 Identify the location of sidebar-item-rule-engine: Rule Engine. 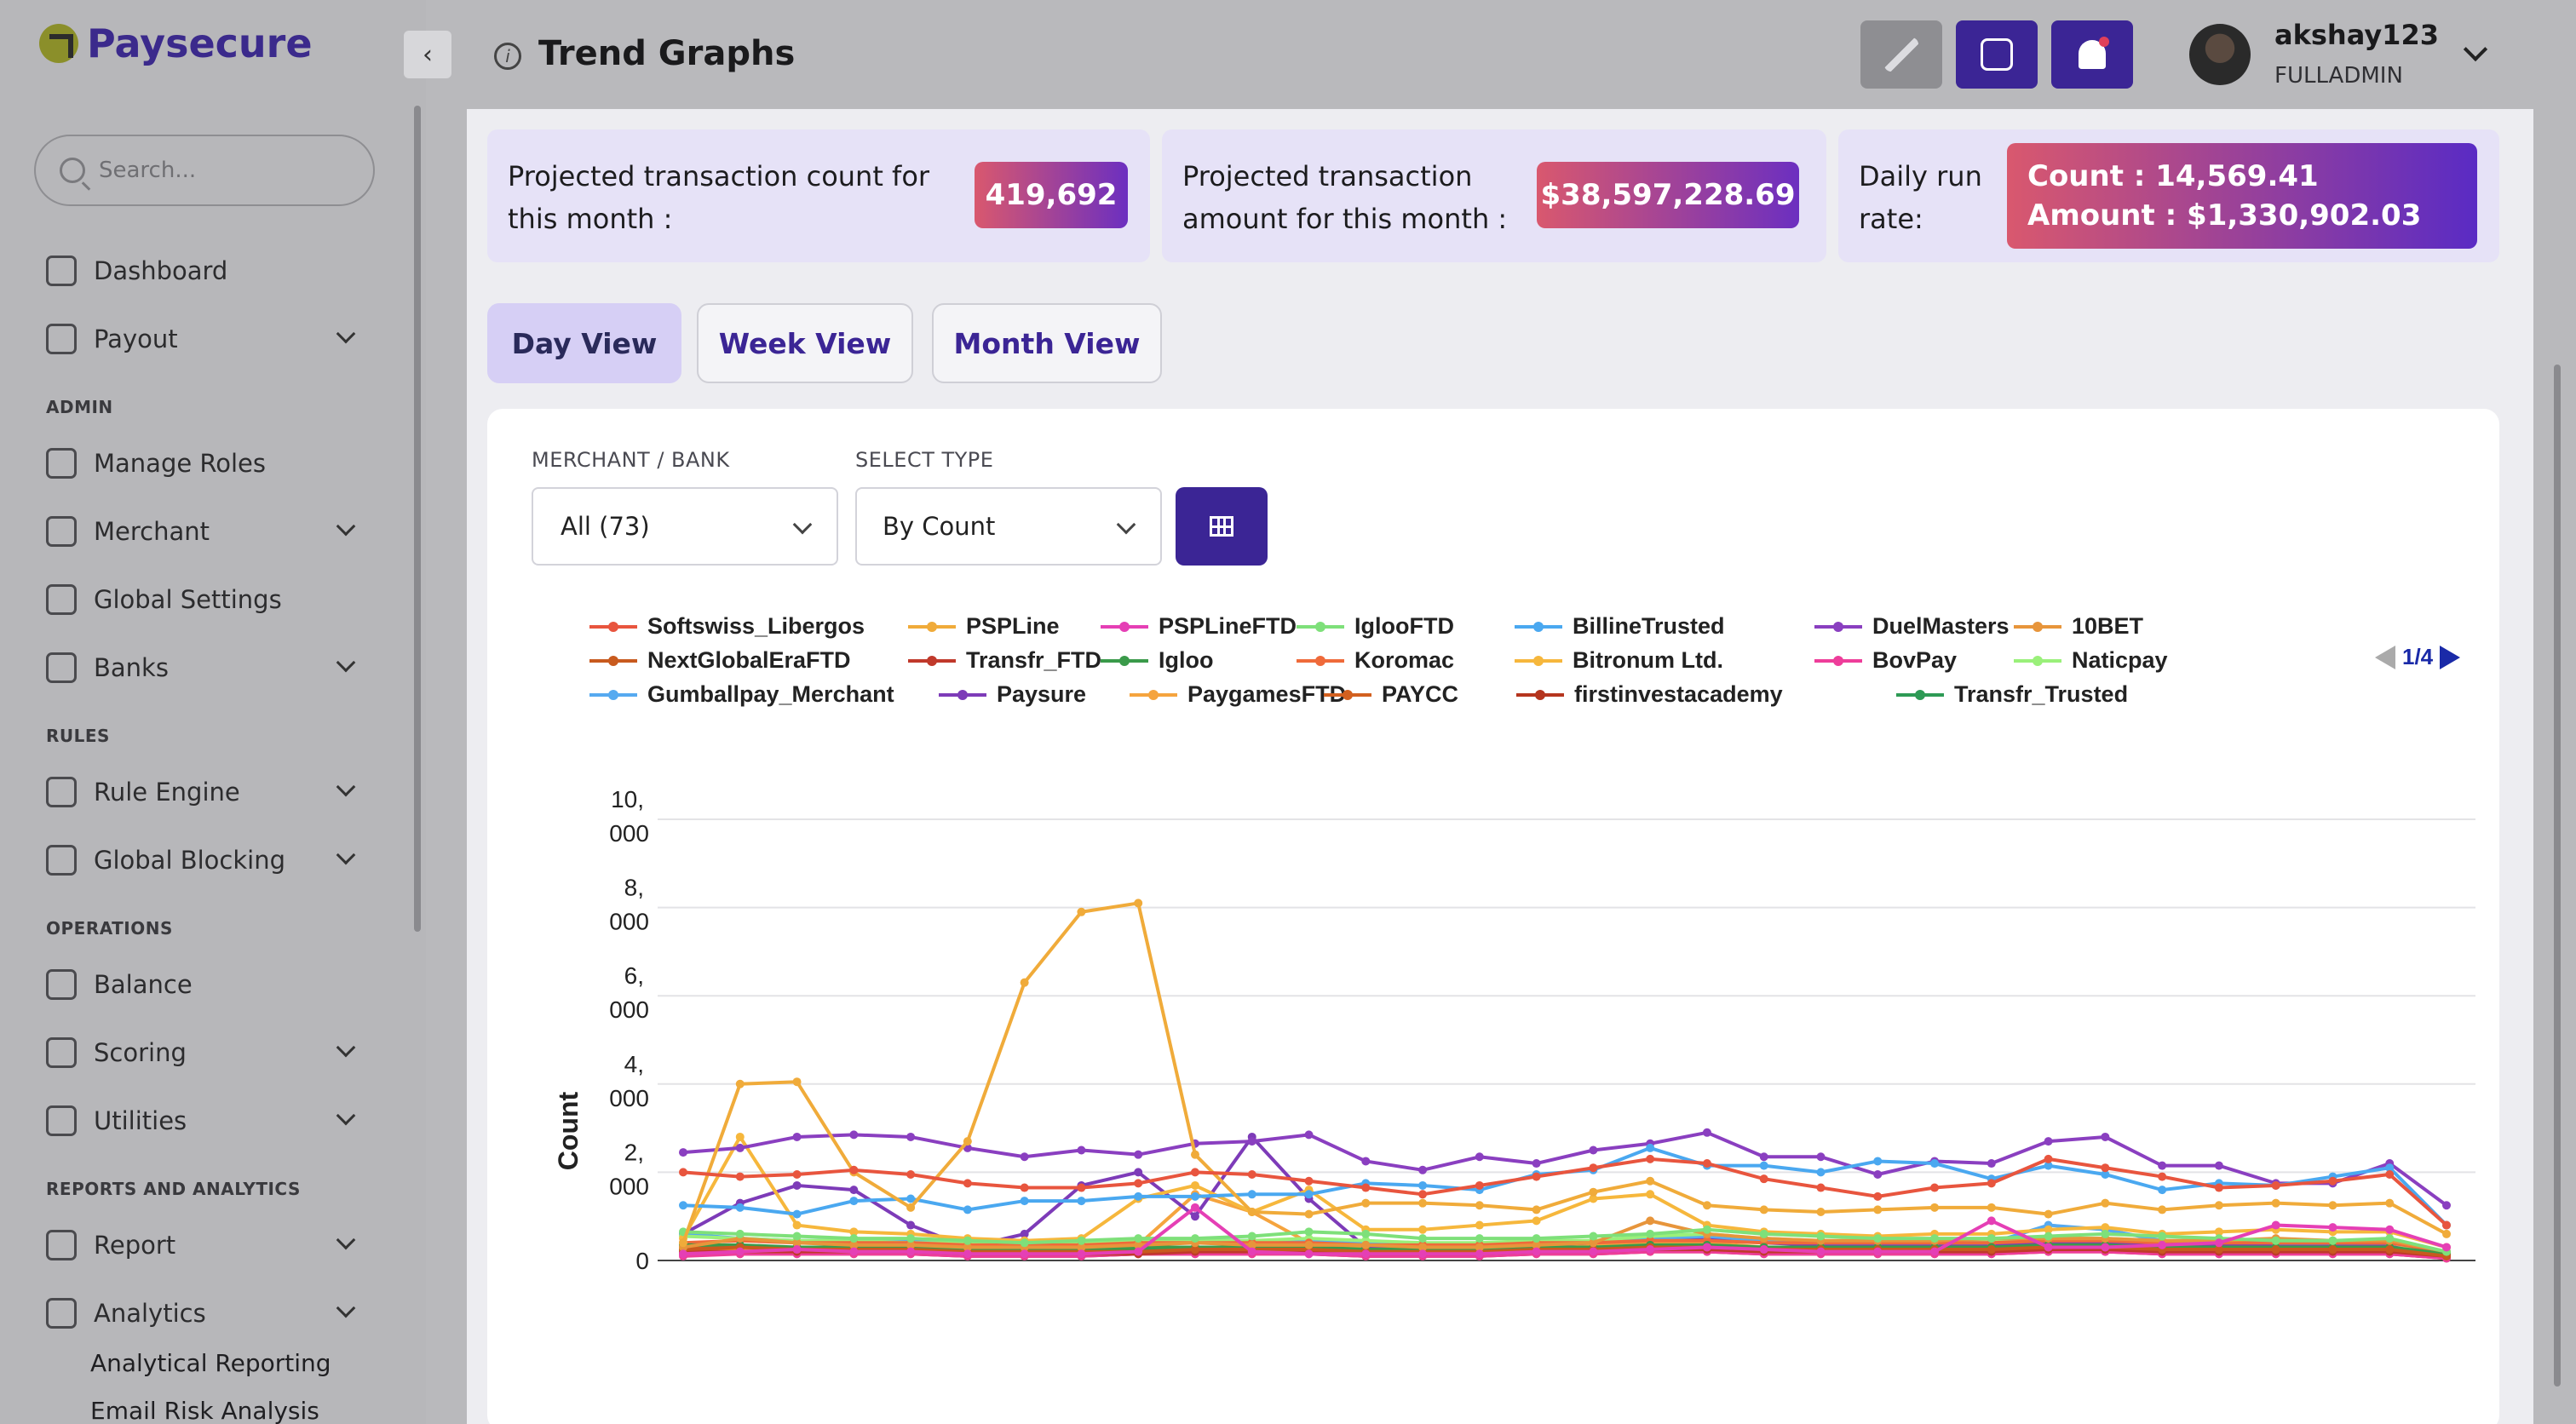
(201, 793).